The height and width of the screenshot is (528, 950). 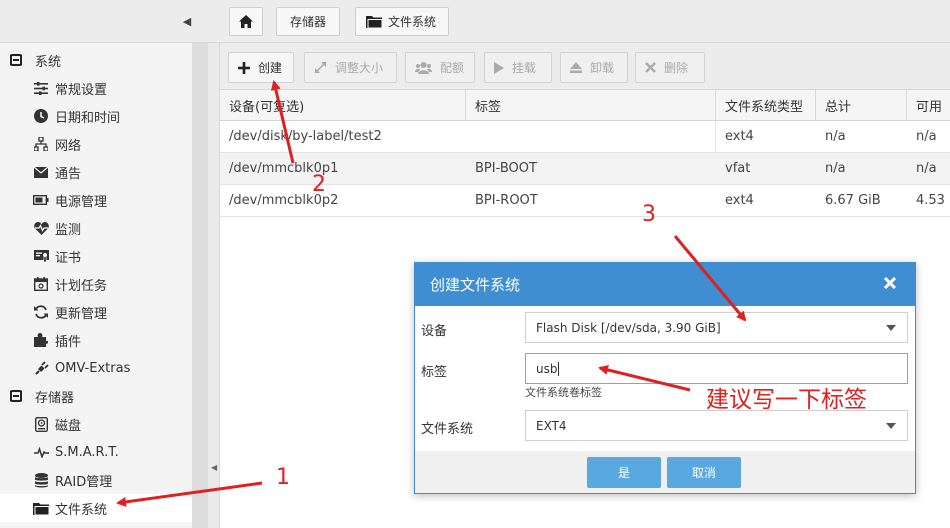 What do you see at coordinates (96, 452) in the screenshot?
I see `sidebar-item-smart: S.M.A.R.T.` at bounding box center [96, 452].